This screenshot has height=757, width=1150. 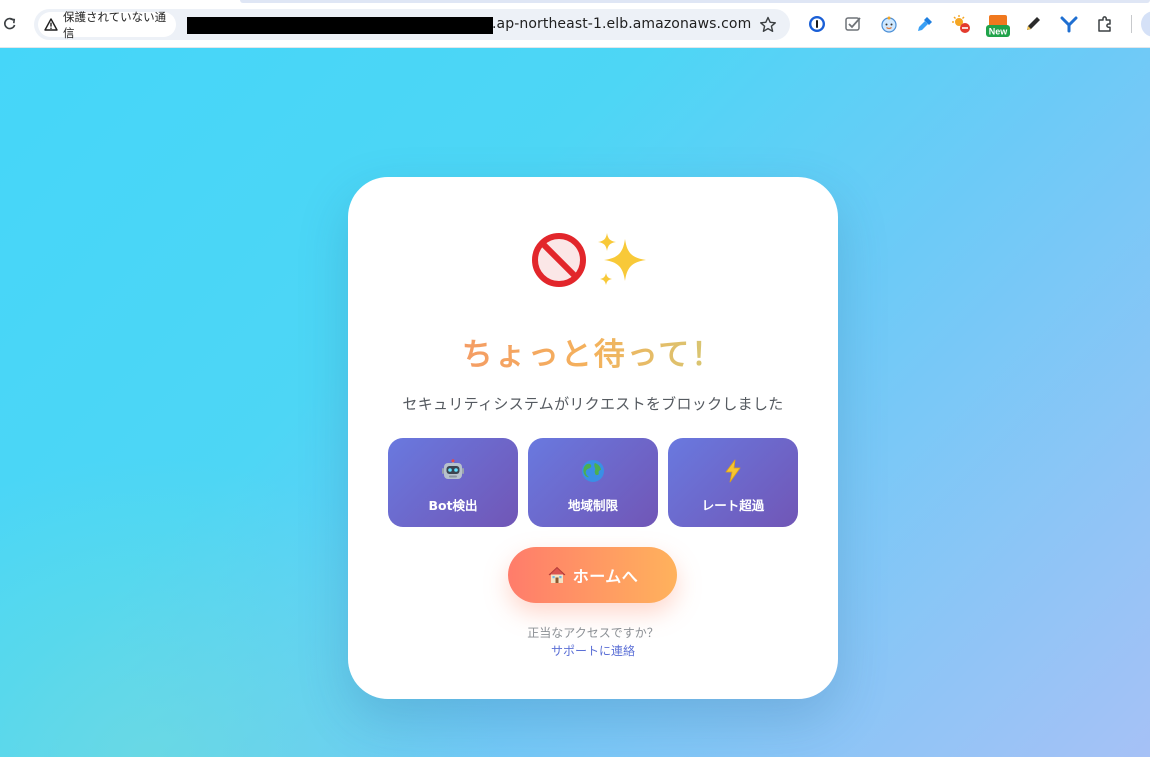 I want to click on headline: ちょっと待って！, so click(x=593, y=351).